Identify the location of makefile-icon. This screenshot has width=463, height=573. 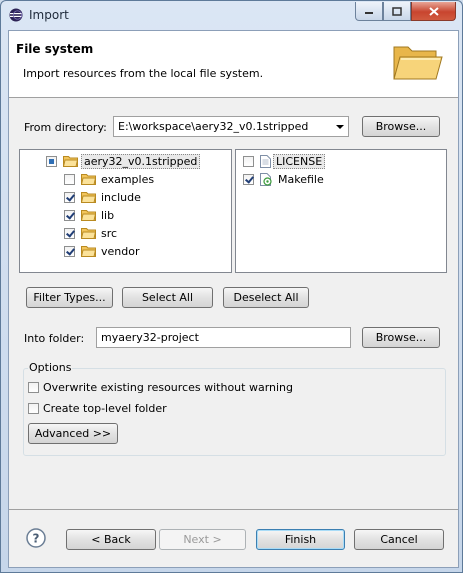
(266, 179).